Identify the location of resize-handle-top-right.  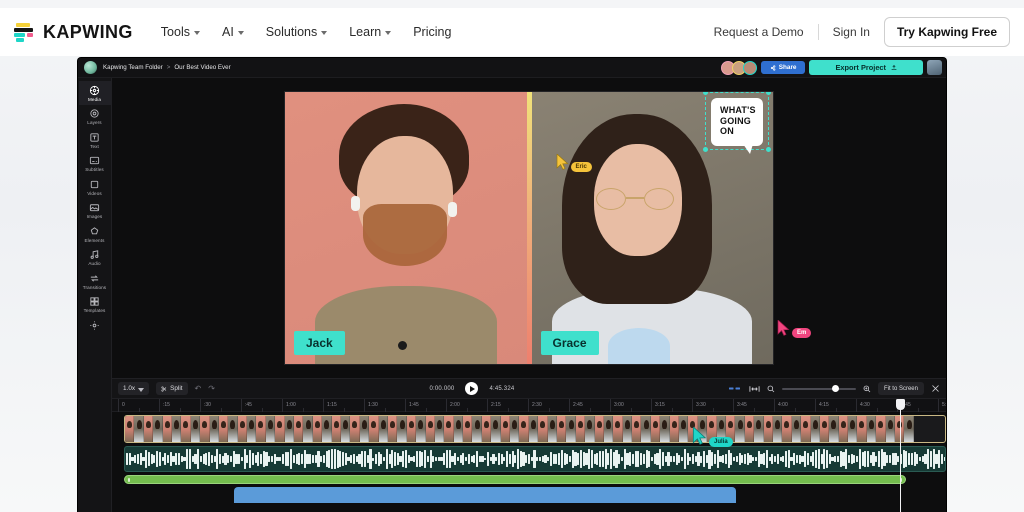
(768, 93).